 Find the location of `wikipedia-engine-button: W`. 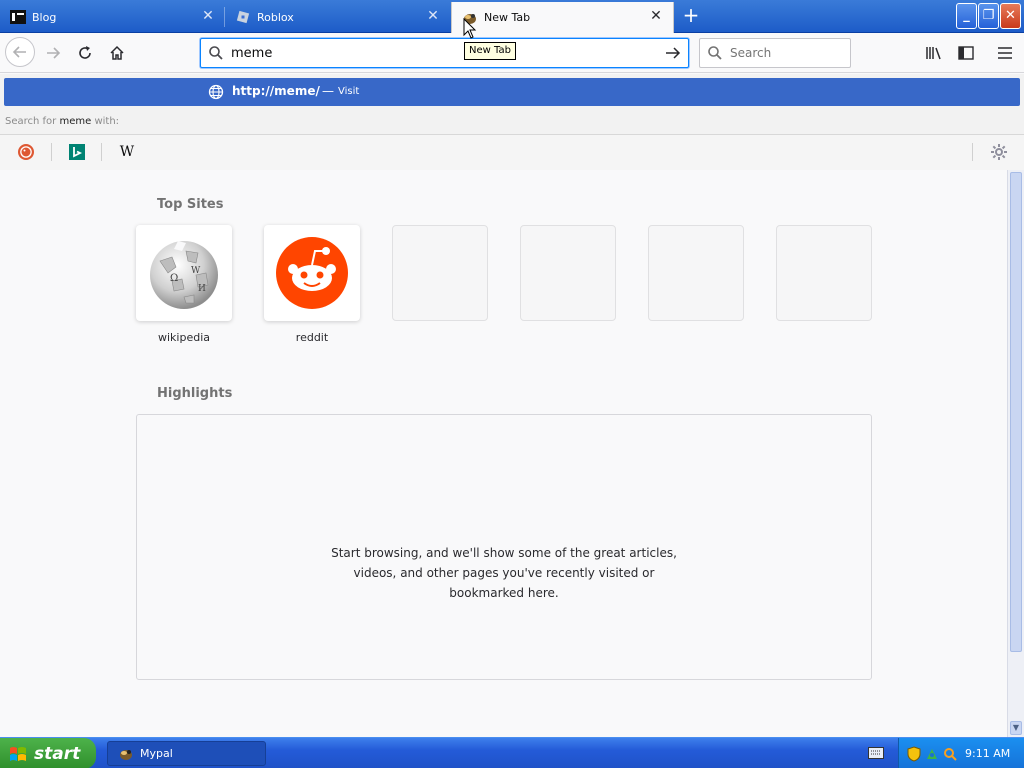

wikipedia-engine-button: W is located at coordinates (127, 152).